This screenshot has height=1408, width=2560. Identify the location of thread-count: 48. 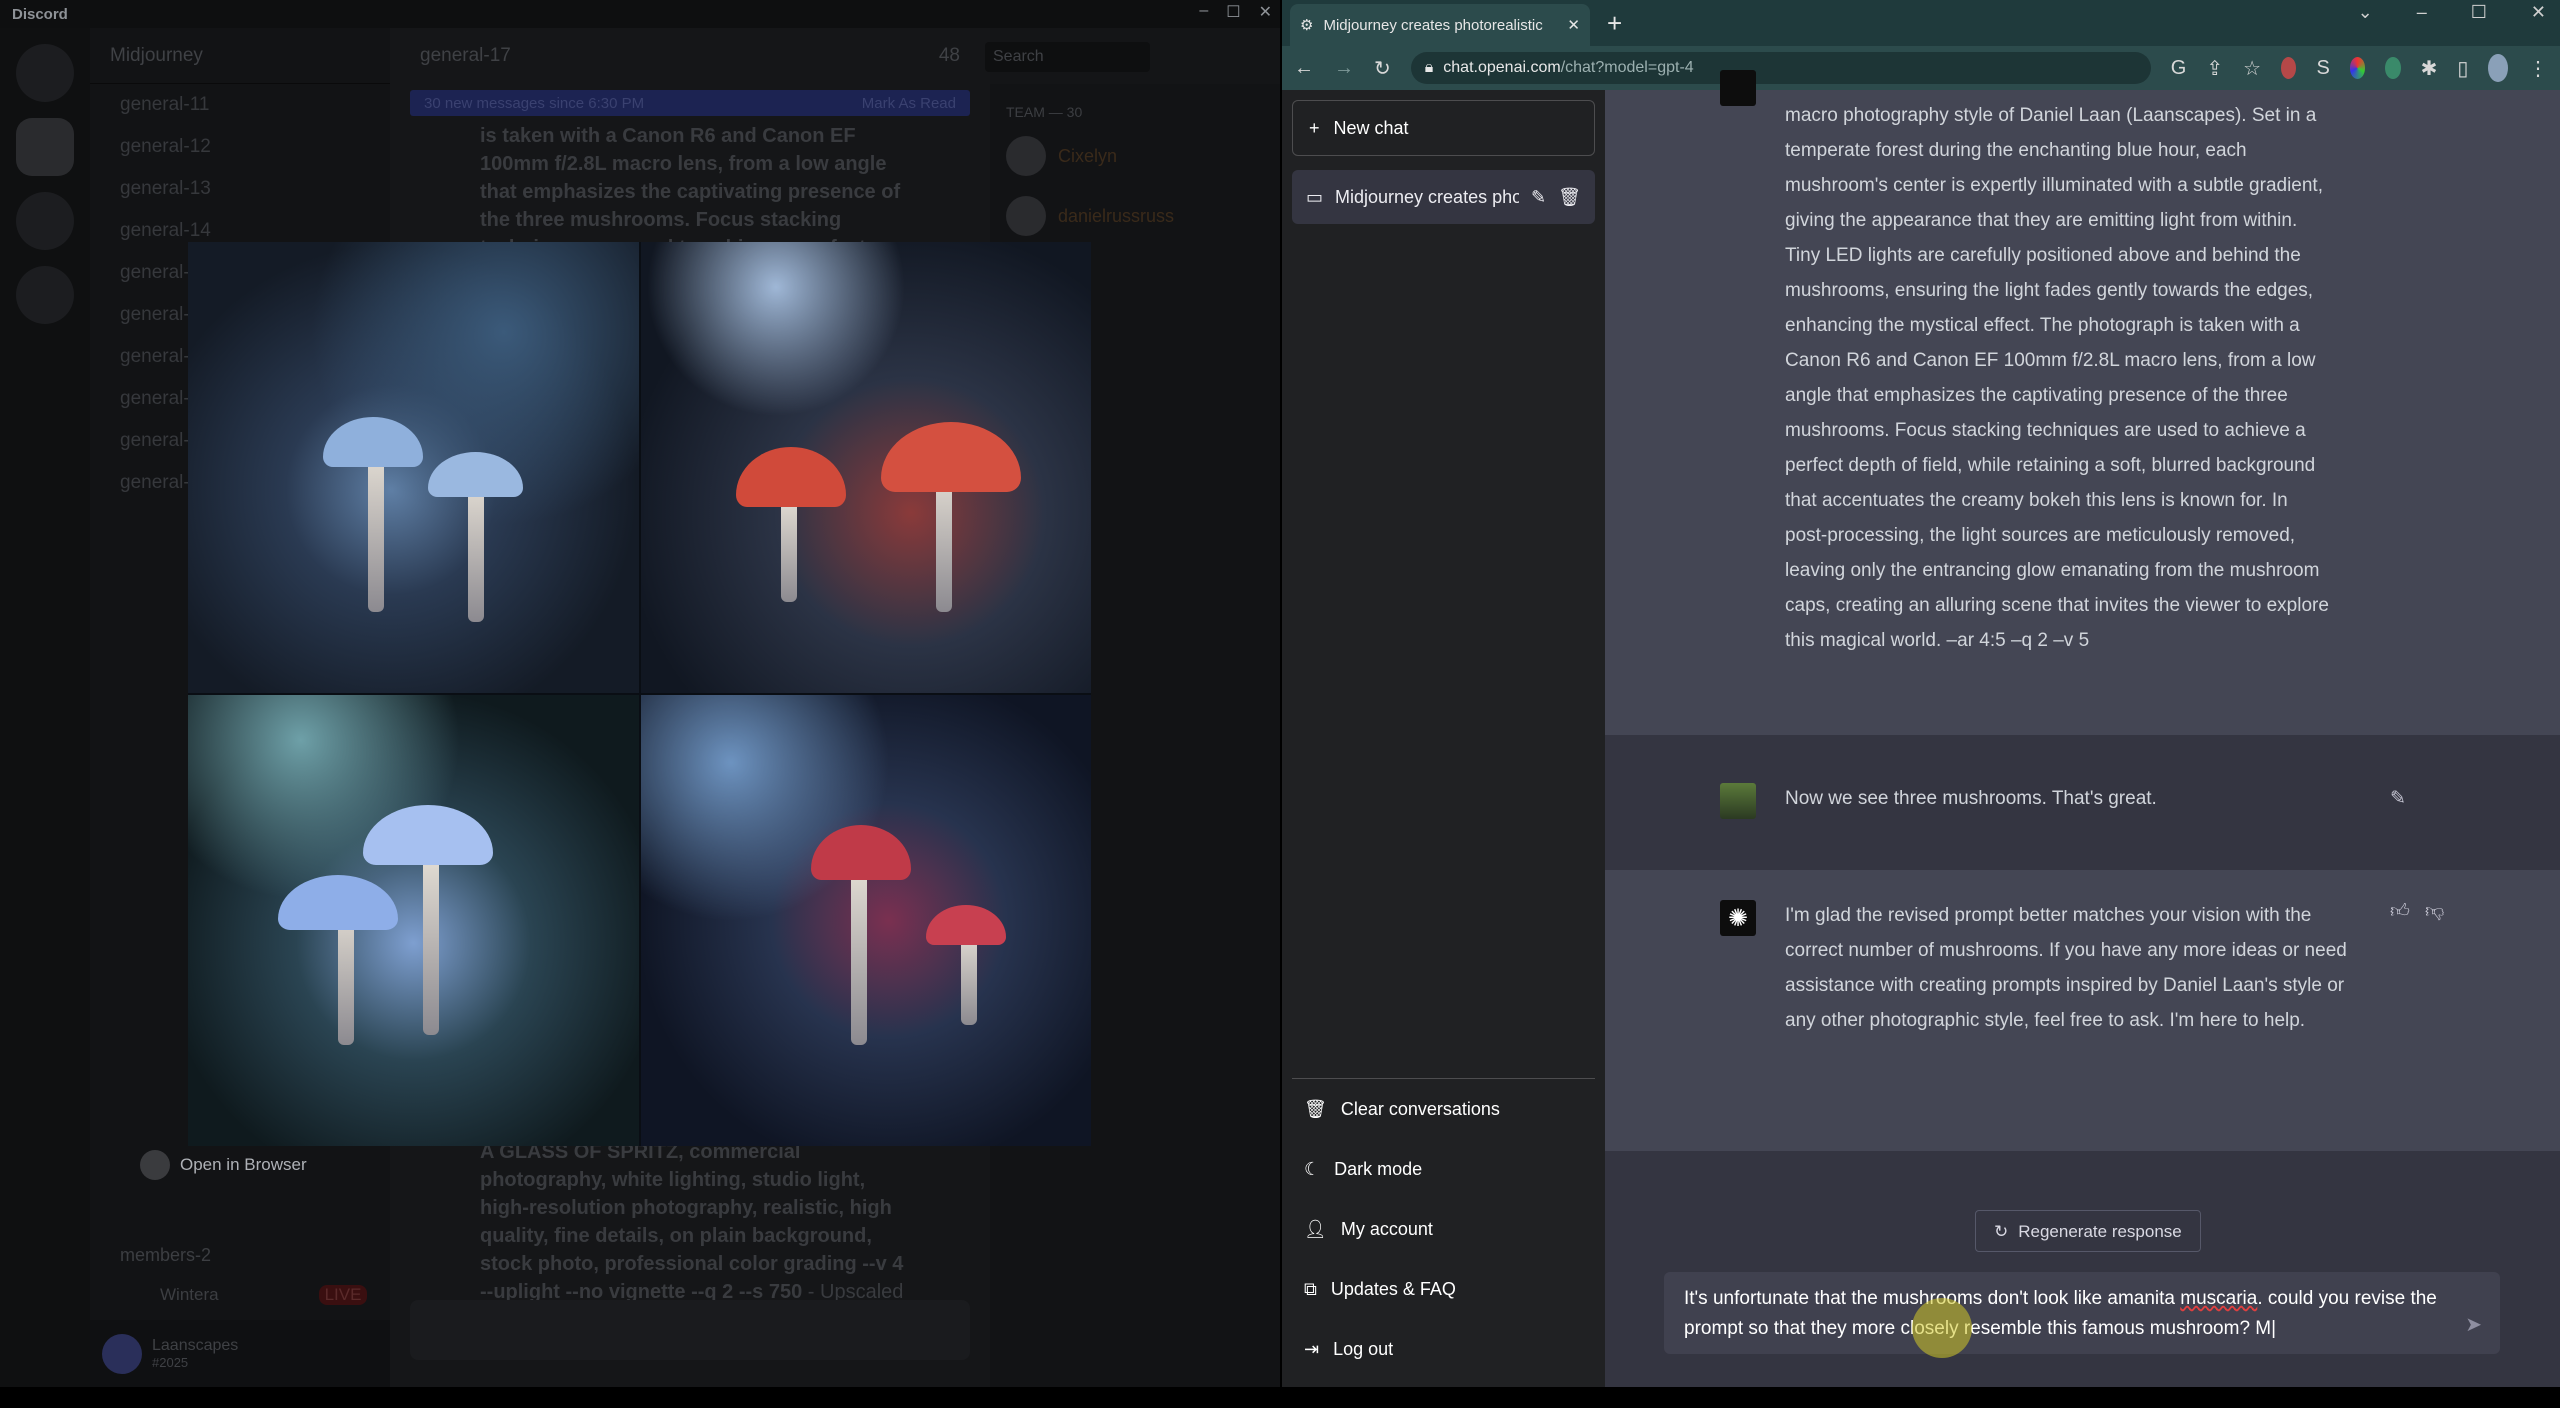
(949, 56).